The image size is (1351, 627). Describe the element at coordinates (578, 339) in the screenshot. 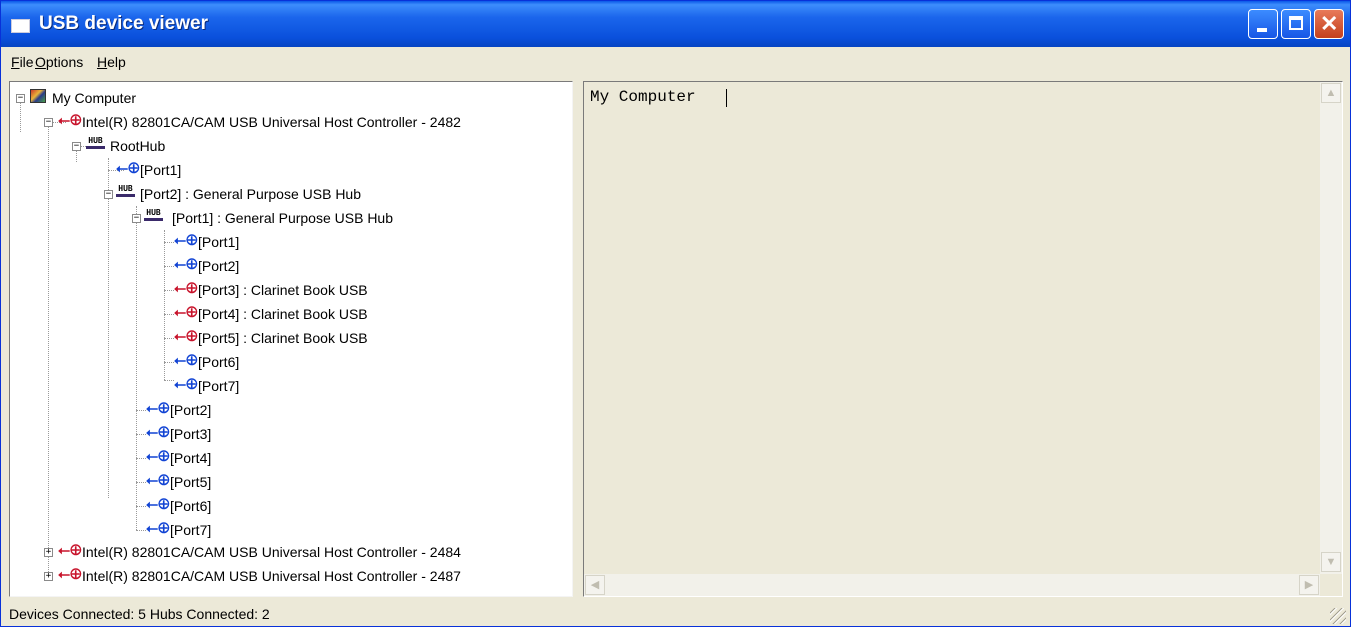

I see `pane-splitter` at that location.